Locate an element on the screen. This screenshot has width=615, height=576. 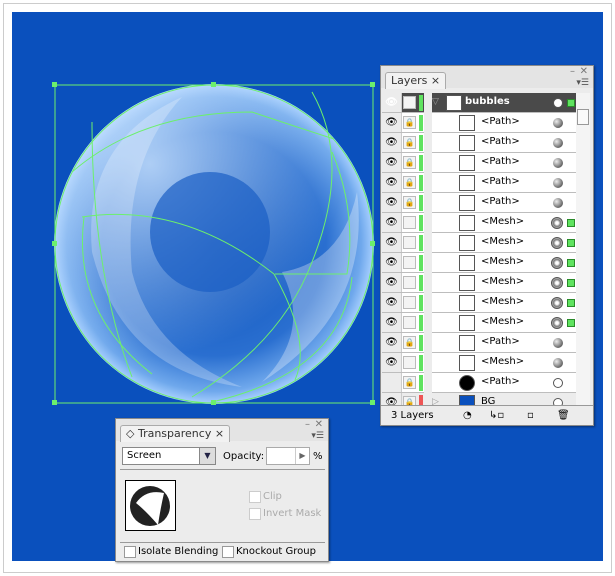
layer-row: 👁 ▽ bubbles is located at coordinates (480, 103).